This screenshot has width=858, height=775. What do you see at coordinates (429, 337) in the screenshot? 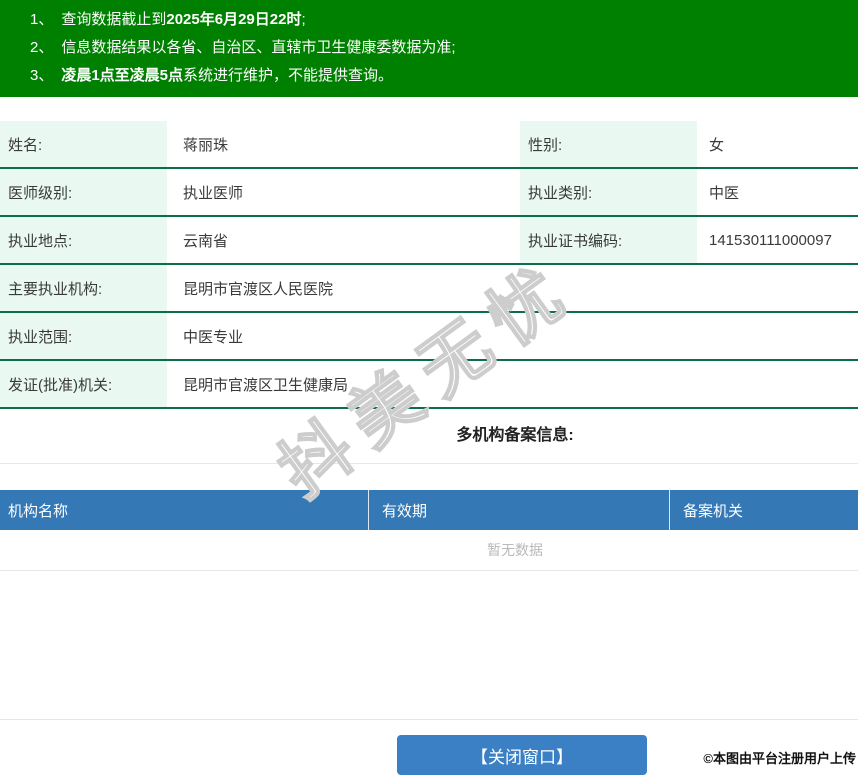
I see `table-row-practice-scope: 执业范围: 中医专业` at bounding box center [429, 337].